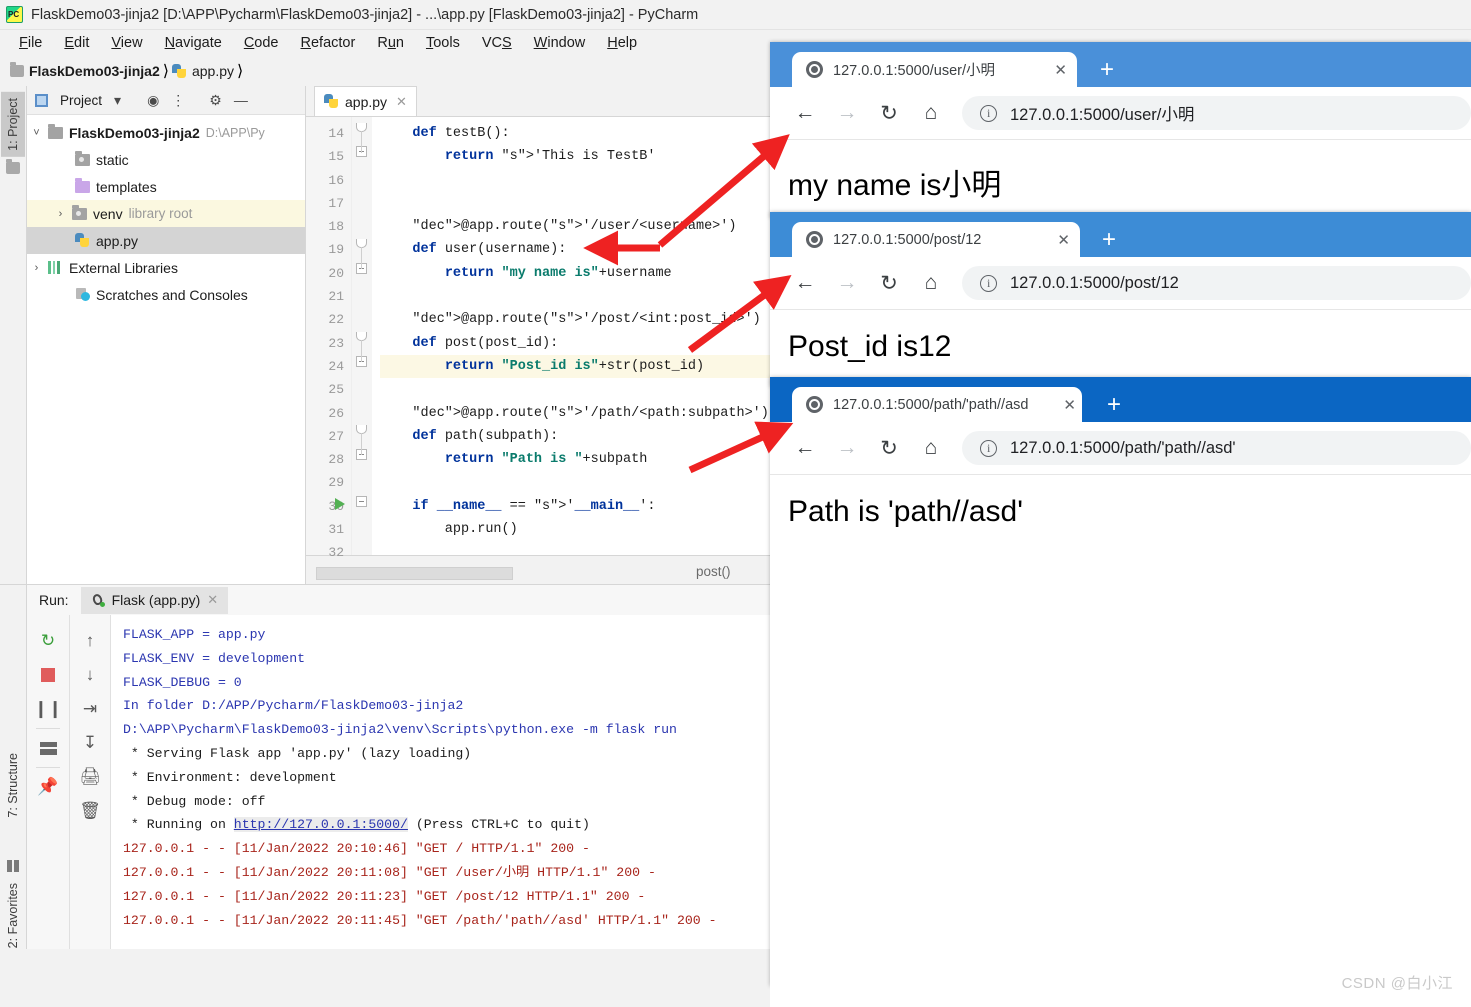 The height and width of the screenshot is (1007, 1471). I want to click on fold-gutter, so click(353, 336).